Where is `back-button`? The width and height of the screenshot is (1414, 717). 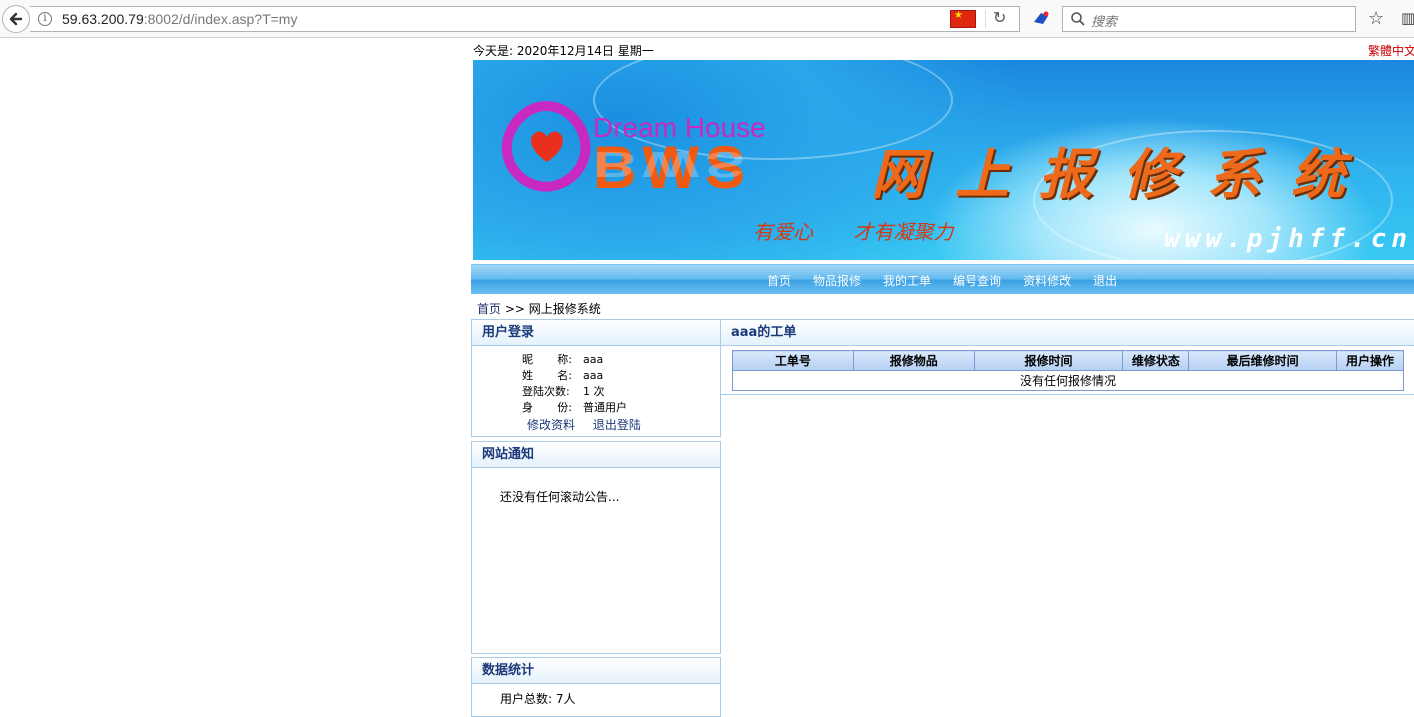 back-button is located at coordinates (16, 19).